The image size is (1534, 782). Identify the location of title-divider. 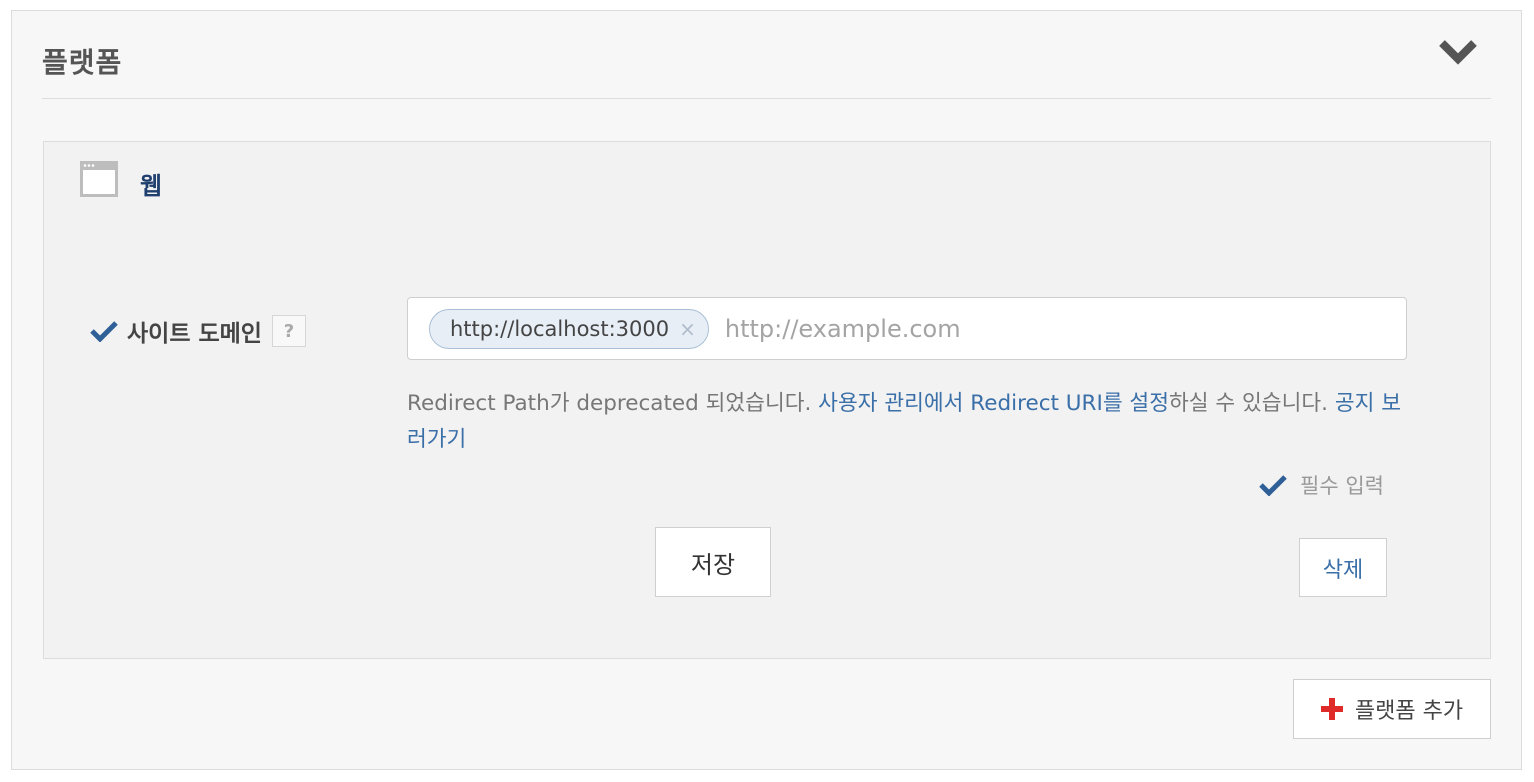
(766, 98).